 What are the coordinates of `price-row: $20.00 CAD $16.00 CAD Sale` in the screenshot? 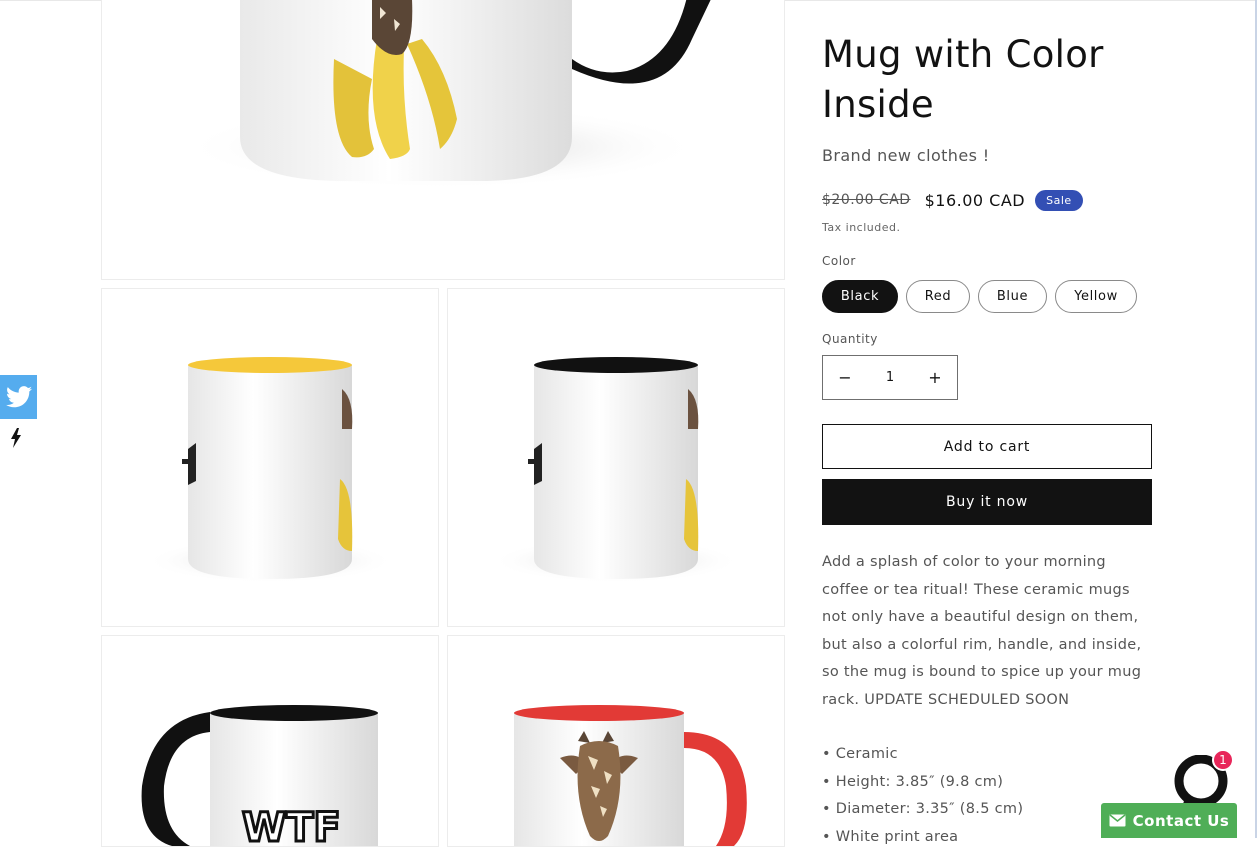 It's located at (952, 200).